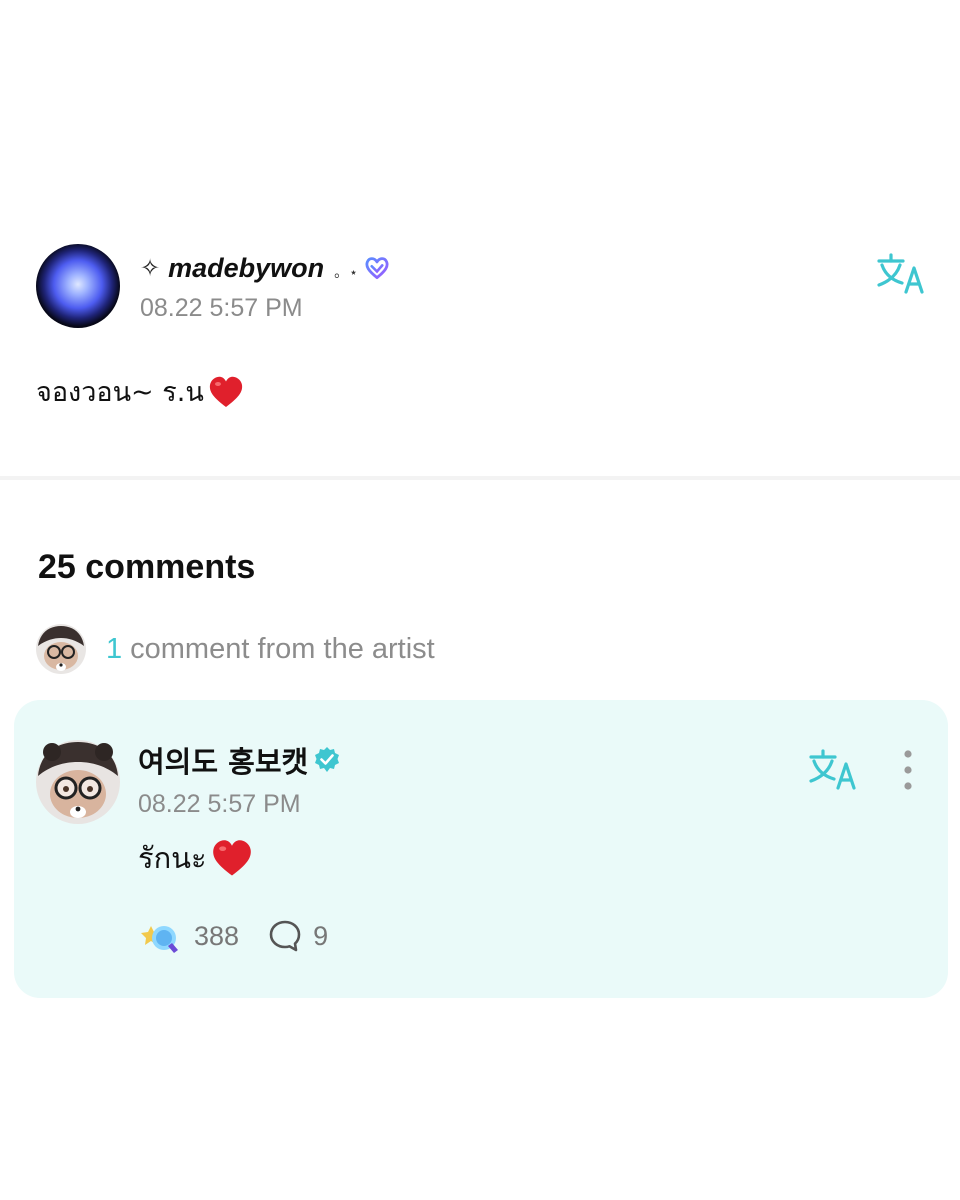  What do you see at coordinates (219, 804) in the screenshot?
I see `comment-timestamp: 08.22 5:57 PM` at bounding box center [219, 804].